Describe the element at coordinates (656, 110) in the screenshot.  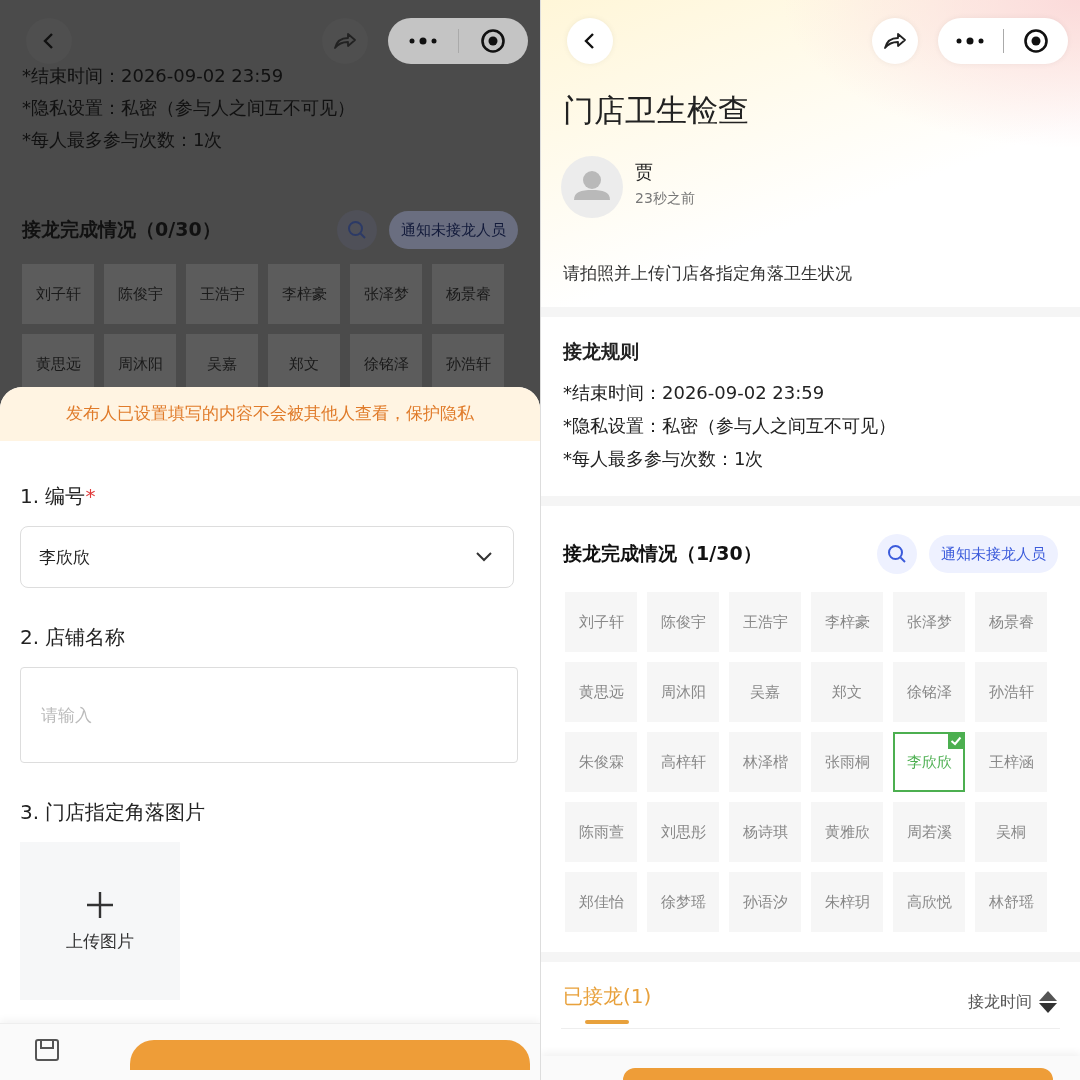
I see `page-title: 门店卫生检查` at that location.